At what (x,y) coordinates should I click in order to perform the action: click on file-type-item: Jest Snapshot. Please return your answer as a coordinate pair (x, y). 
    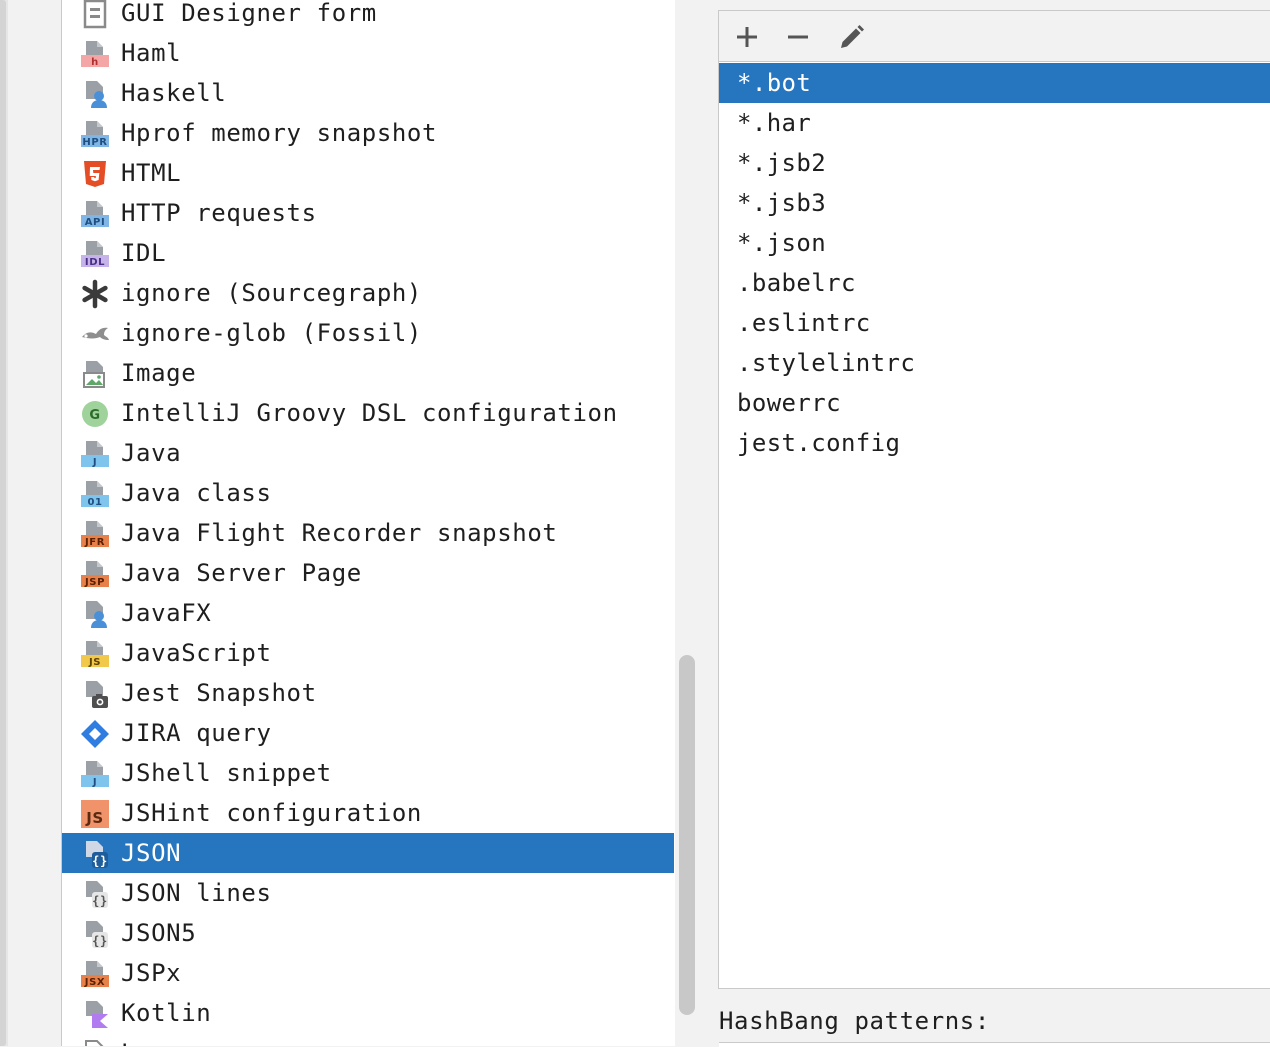
    Looking at the image, I should click on (368, 693).